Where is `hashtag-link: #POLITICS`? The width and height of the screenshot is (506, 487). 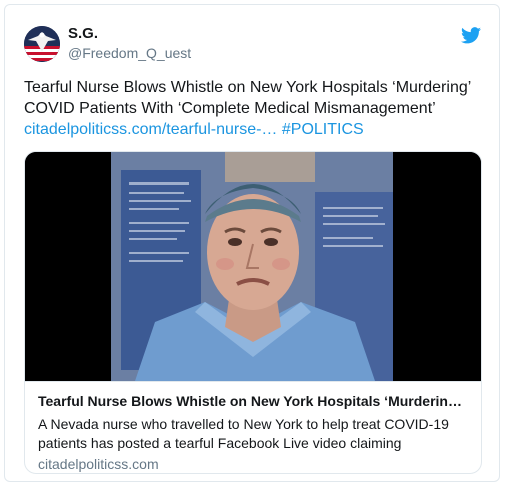
hashtag-link: #POLITICS is located at coordinates (323, 129).